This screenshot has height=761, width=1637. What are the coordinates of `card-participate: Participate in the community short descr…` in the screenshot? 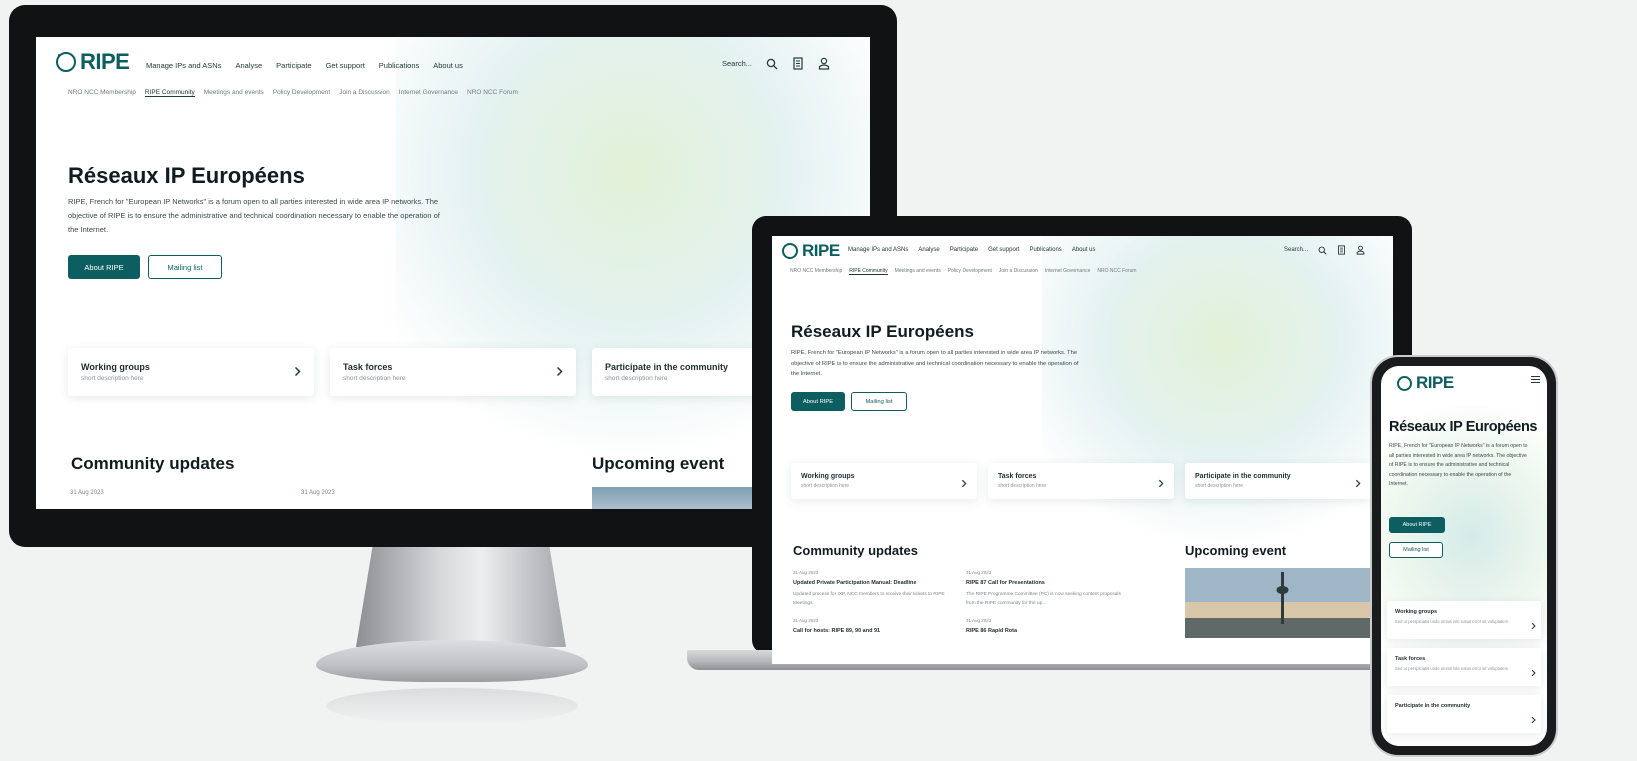 It's located at (1278, 481).